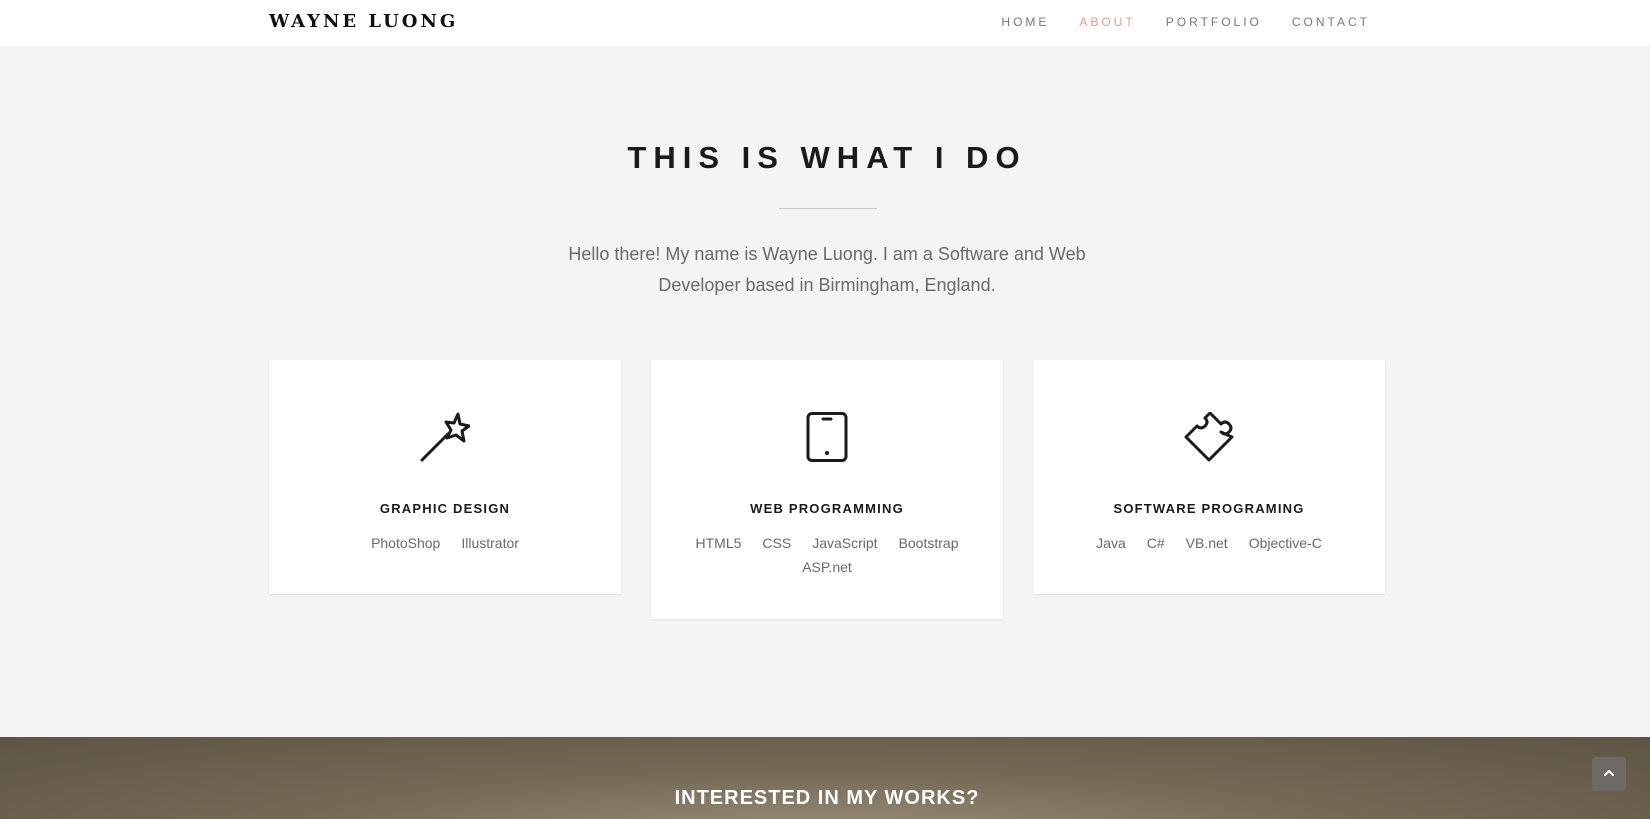 This screenshot has width=1650, height=819. Describe the element at coordinates (445, 437) in the screenshot. I see `magic-wand-icon` at that location.